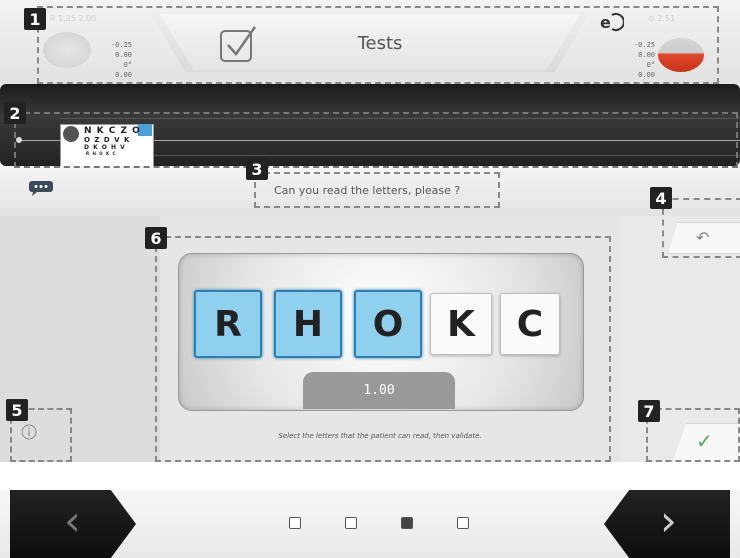 This screenshot has width=740, height=558. Describe the element at coordinates (35, 19) in the screenshot. I see `annotation-callout-1: 1` at that location.